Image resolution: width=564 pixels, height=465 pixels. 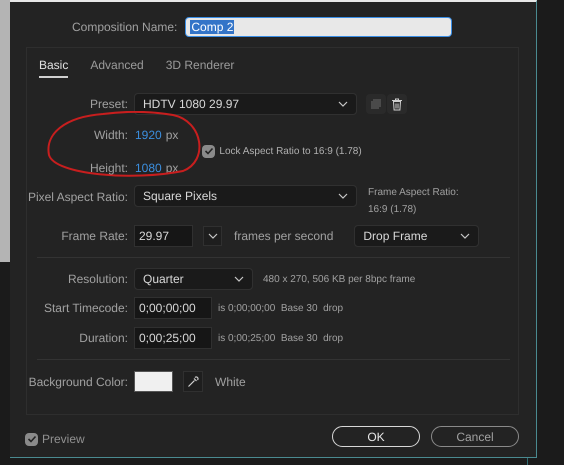 I want to click on dropdown: Square Pixels, so click(x=245, y=196).